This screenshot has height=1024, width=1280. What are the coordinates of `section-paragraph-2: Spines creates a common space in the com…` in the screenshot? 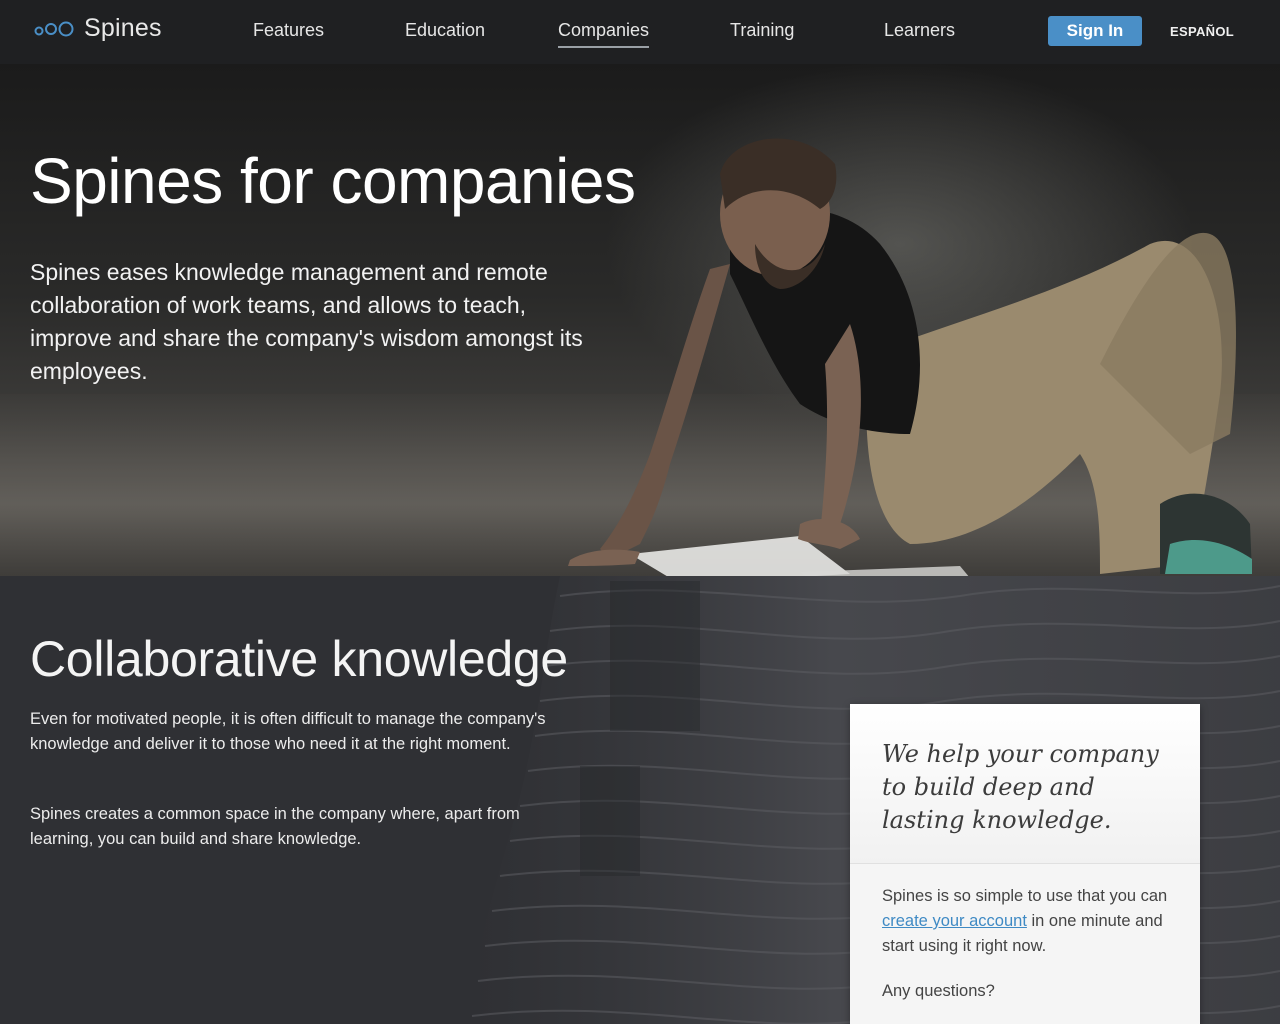 It's located at (275, 826).